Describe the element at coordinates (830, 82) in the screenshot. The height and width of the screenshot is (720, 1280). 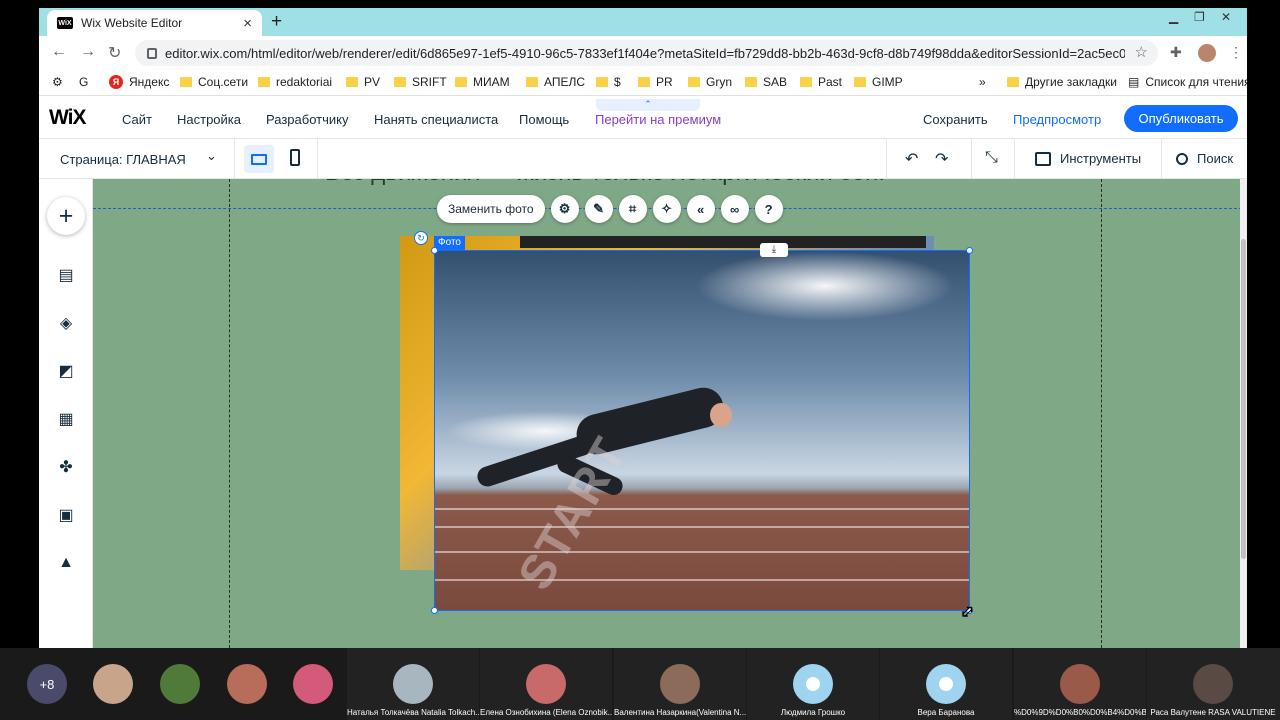
I see `bookmark-label: Past` at that location.